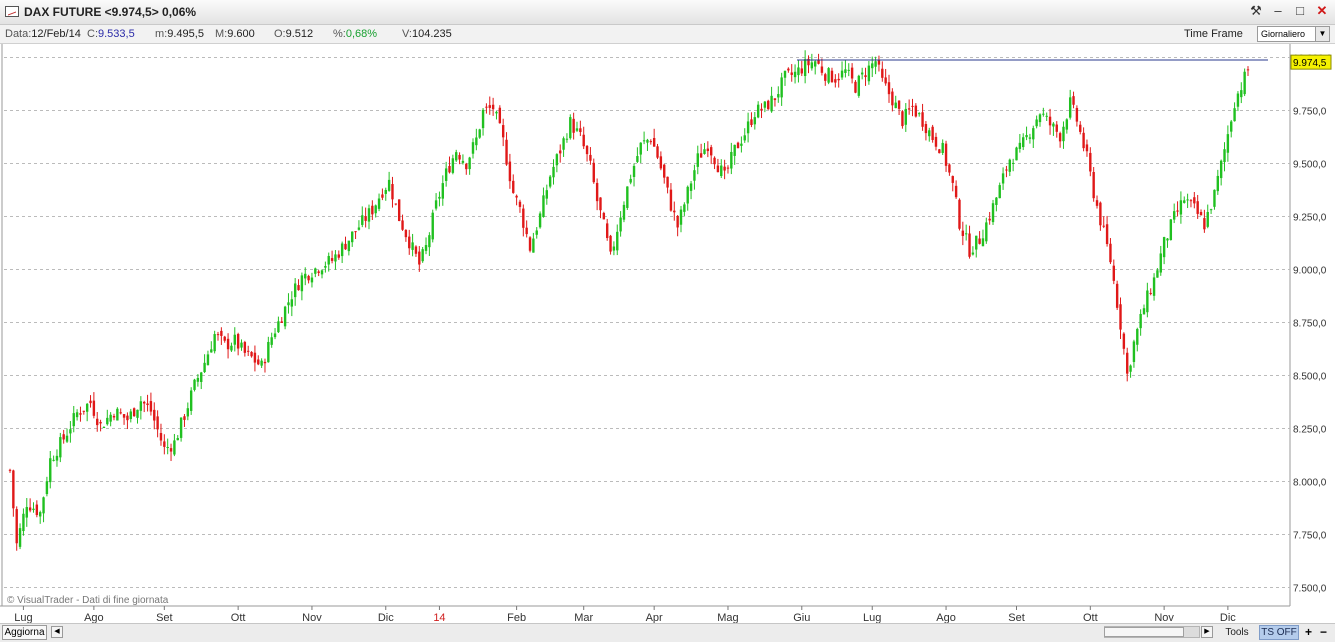  I want to click on minimize-icon: –, so click(1278, 11).